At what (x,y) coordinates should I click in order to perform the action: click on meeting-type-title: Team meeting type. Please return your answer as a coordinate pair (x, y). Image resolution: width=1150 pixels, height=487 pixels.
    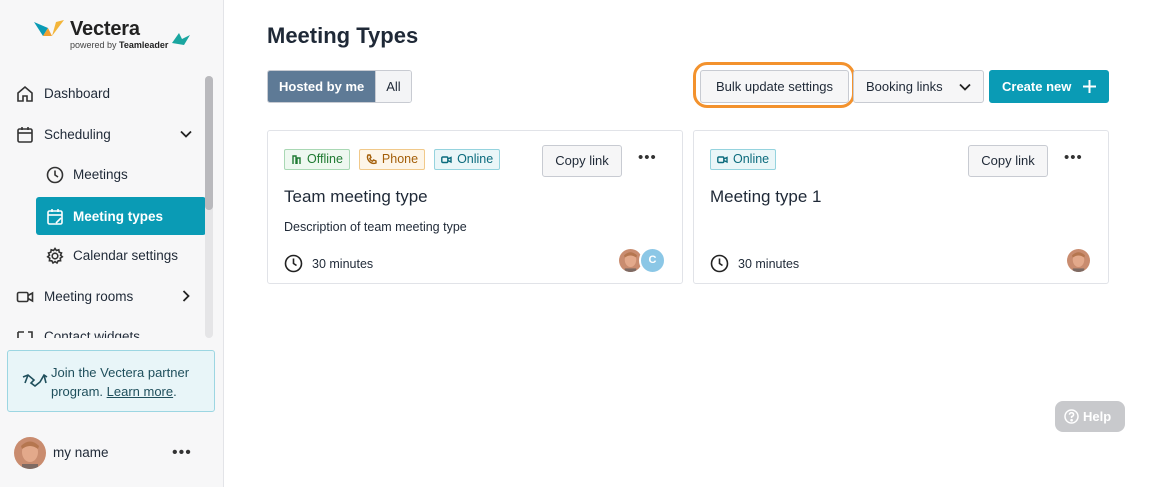
    Looking at the image, I should click on (356, 196).